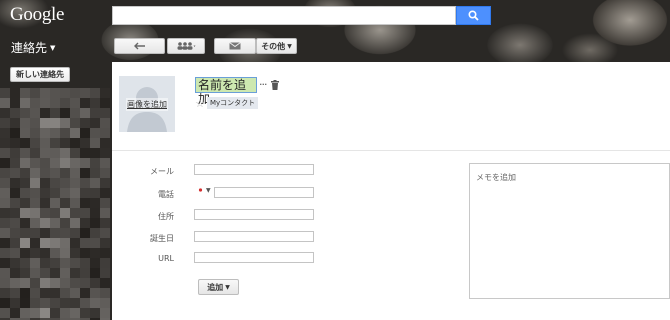 This screenshot has width=670, height=320. I want to click on address-label: 住所, so click(166, 216).